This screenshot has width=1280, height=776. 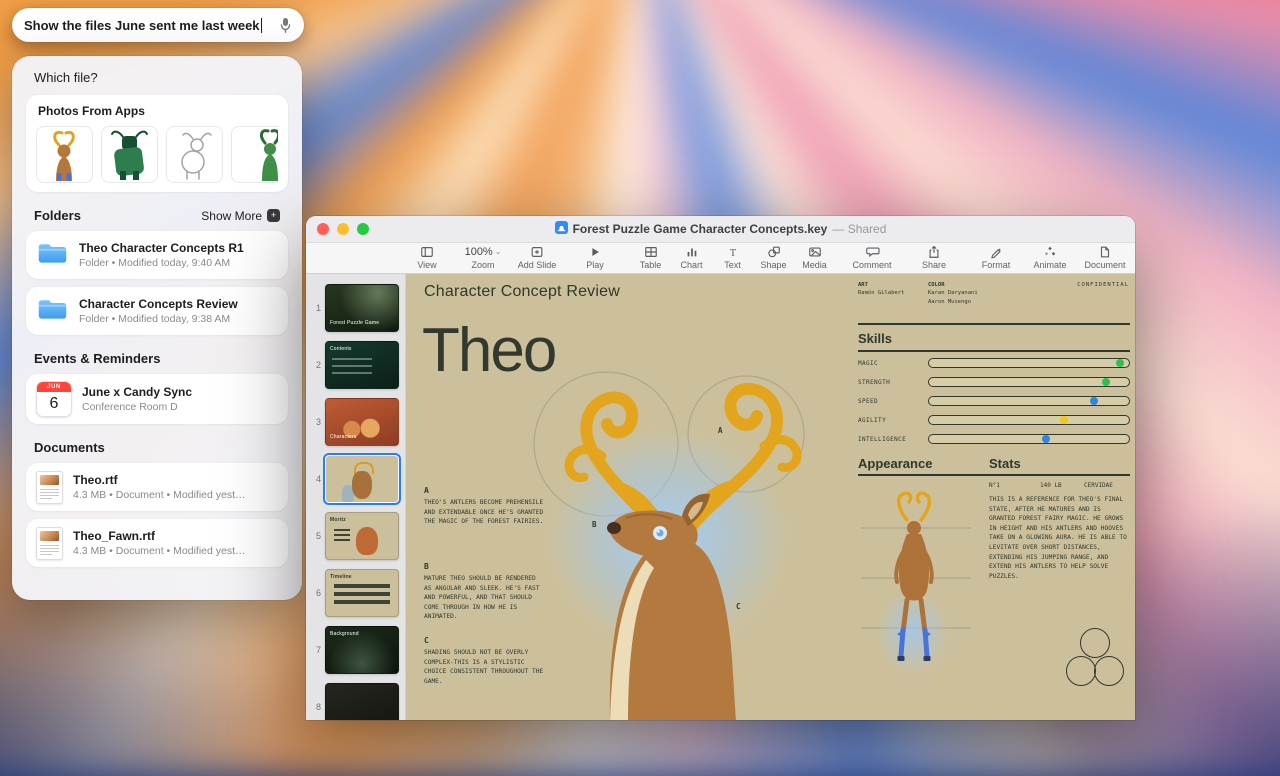 I want to click on add-slide-button: Add Slide, so click(x=537, y=257).